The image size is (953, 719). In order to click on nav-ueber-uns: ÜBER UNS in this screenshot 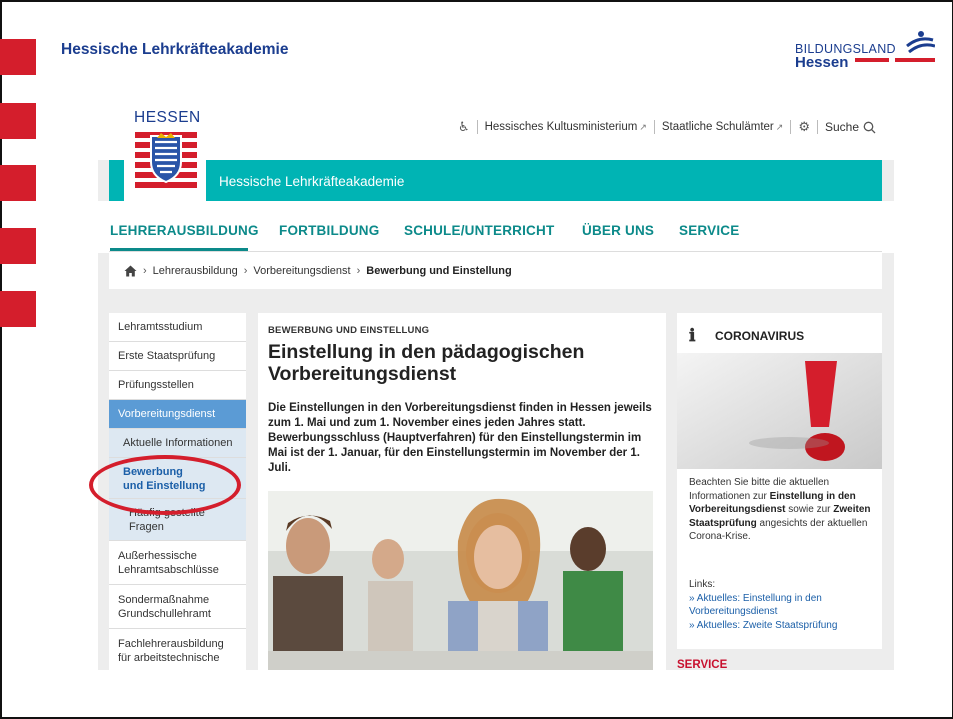, I will do `click(618, 230)`.